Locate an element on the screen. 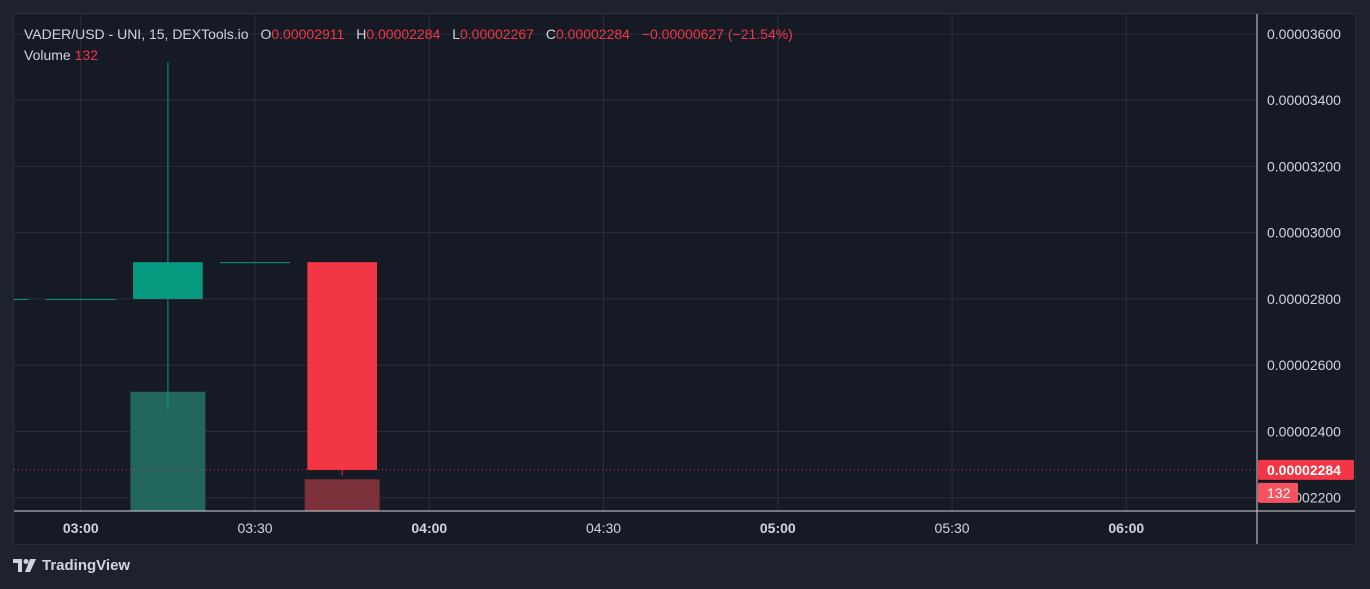 The width and height of the screenshot is (1370, 589). legend-change: −0.00000627 (−21.54%) is located at coordinates (717, 34).